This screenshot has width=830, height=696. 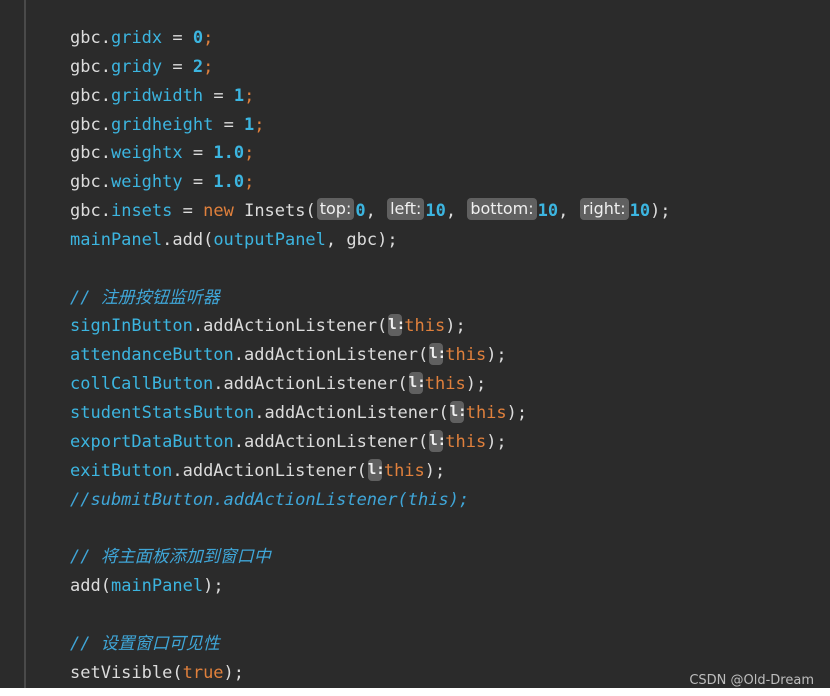 I want to click on param-hint-bottom: bottom:, so click(x=502, y=209).